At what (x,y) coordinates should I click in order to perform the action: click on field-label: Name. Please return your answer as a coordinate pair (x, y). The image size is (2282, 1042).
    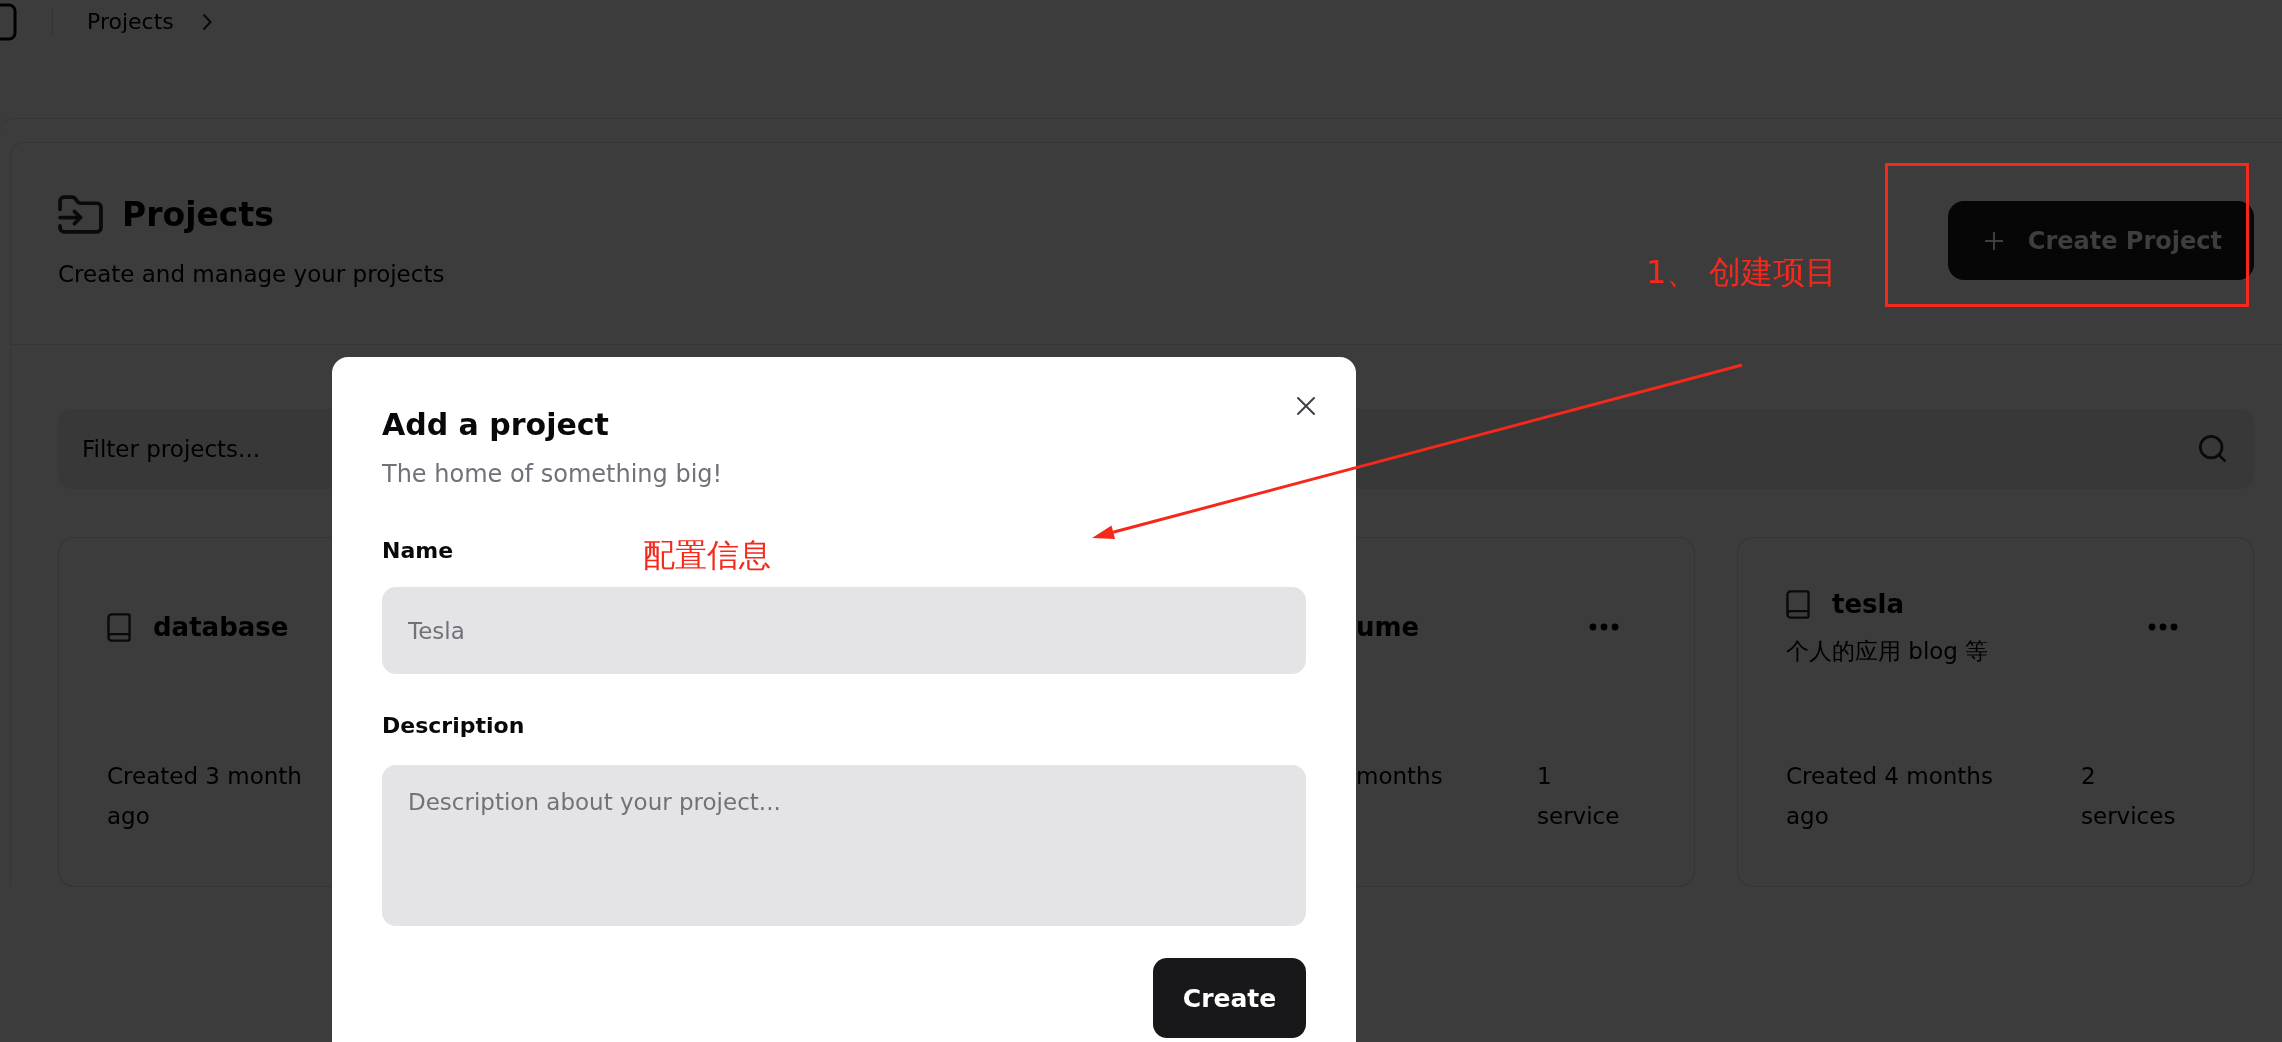
    Looking at the image, I should click on (418, 551).